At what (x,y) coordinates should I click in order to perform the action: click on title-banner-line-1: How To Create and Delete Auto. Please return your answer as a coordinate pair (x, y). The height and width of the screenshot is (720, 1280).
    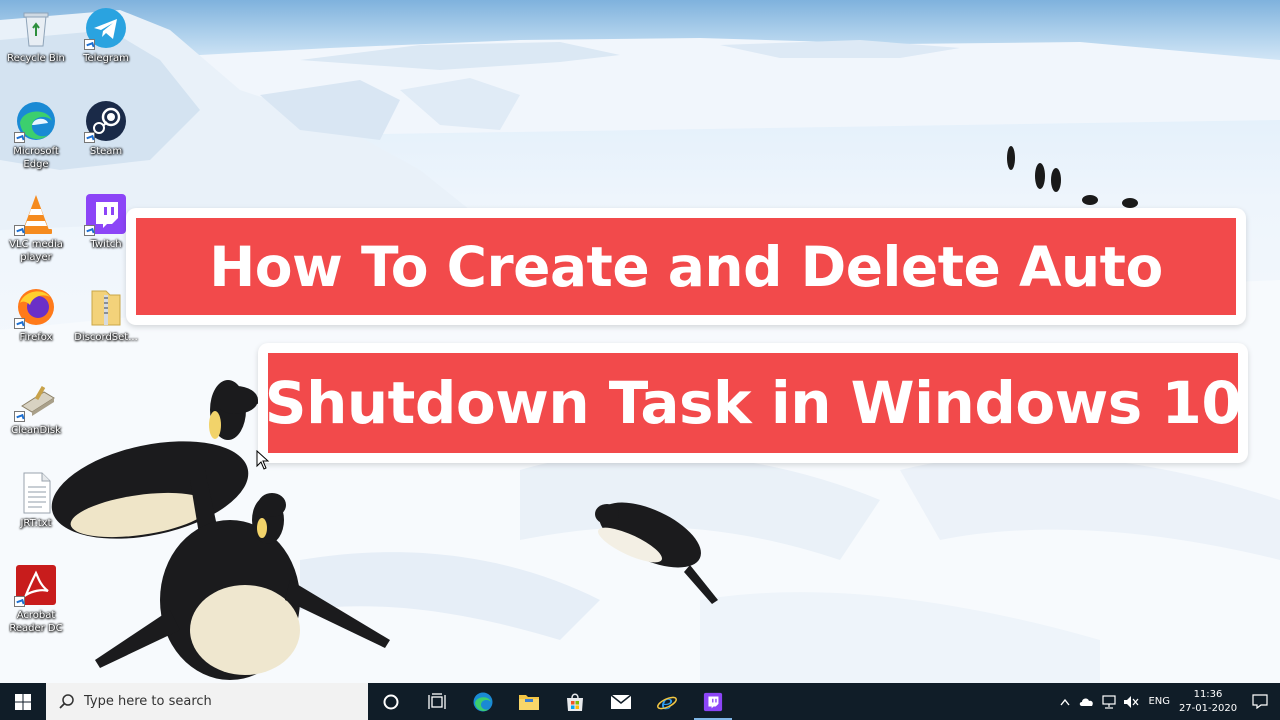
    Looking at the image, I should click on (686, 266).